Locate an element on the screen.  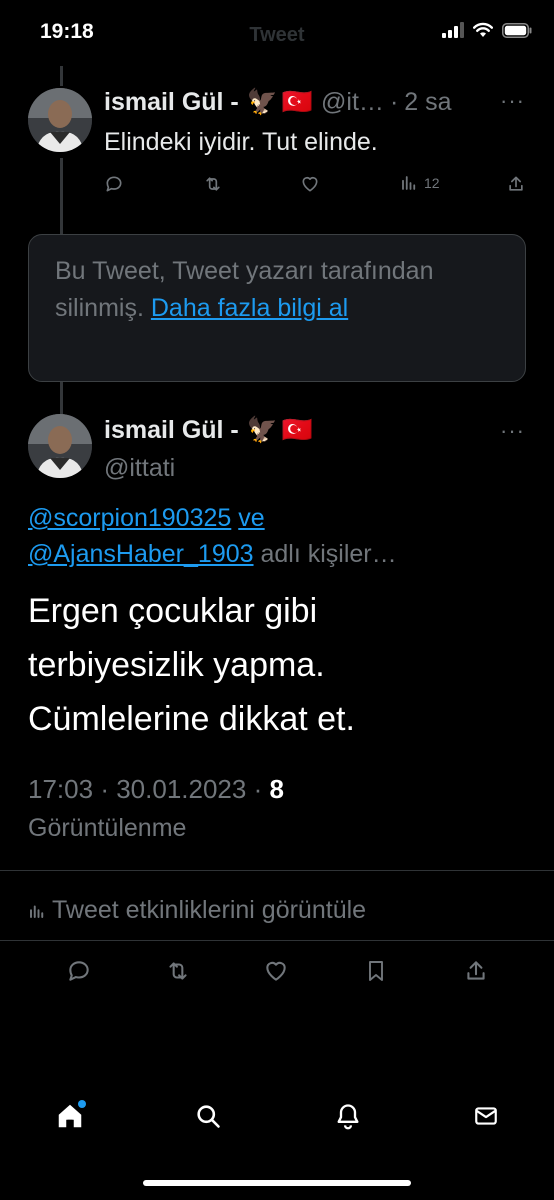
wifi-icon is located at coordinates (483, 29).